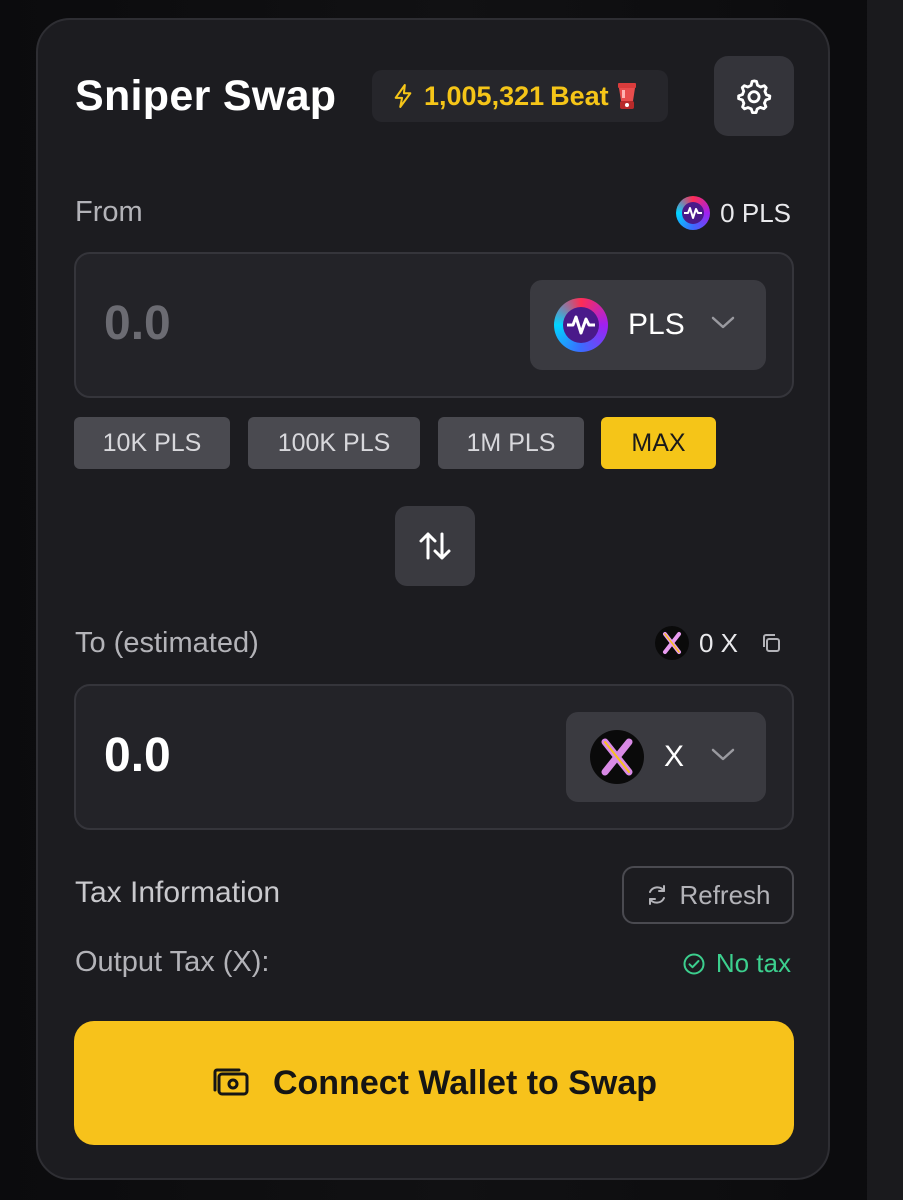  What do you see at coordinates (434, 757) in the screenshot?
I see `to-input-box: 0.0 X` at bounding box center [434, 757].